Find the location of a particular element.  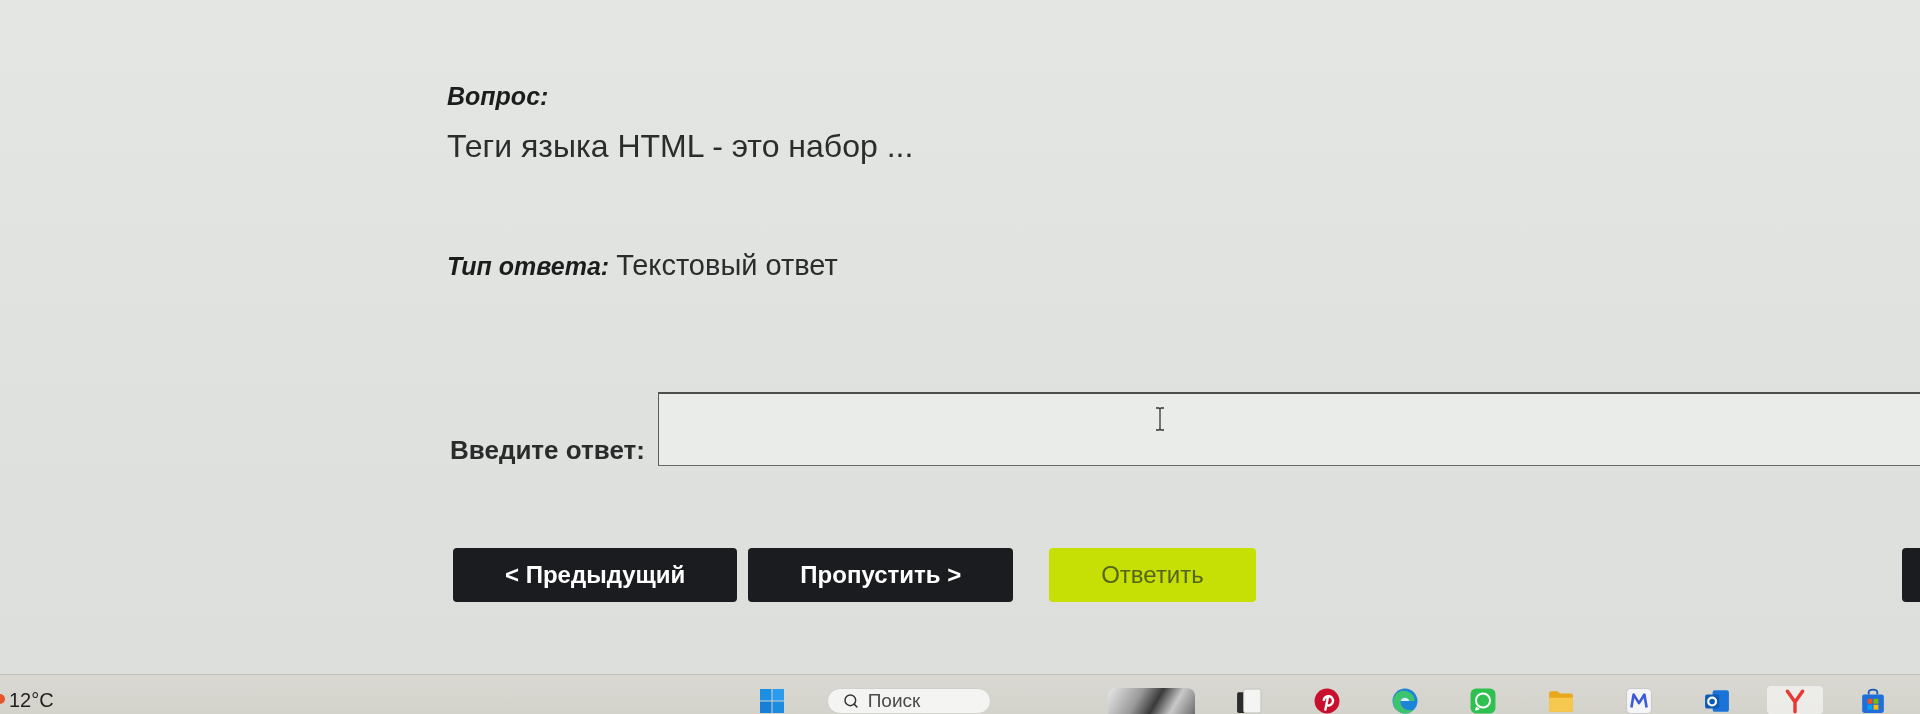

search-field: Поиск is located at coordinates (908, 701).